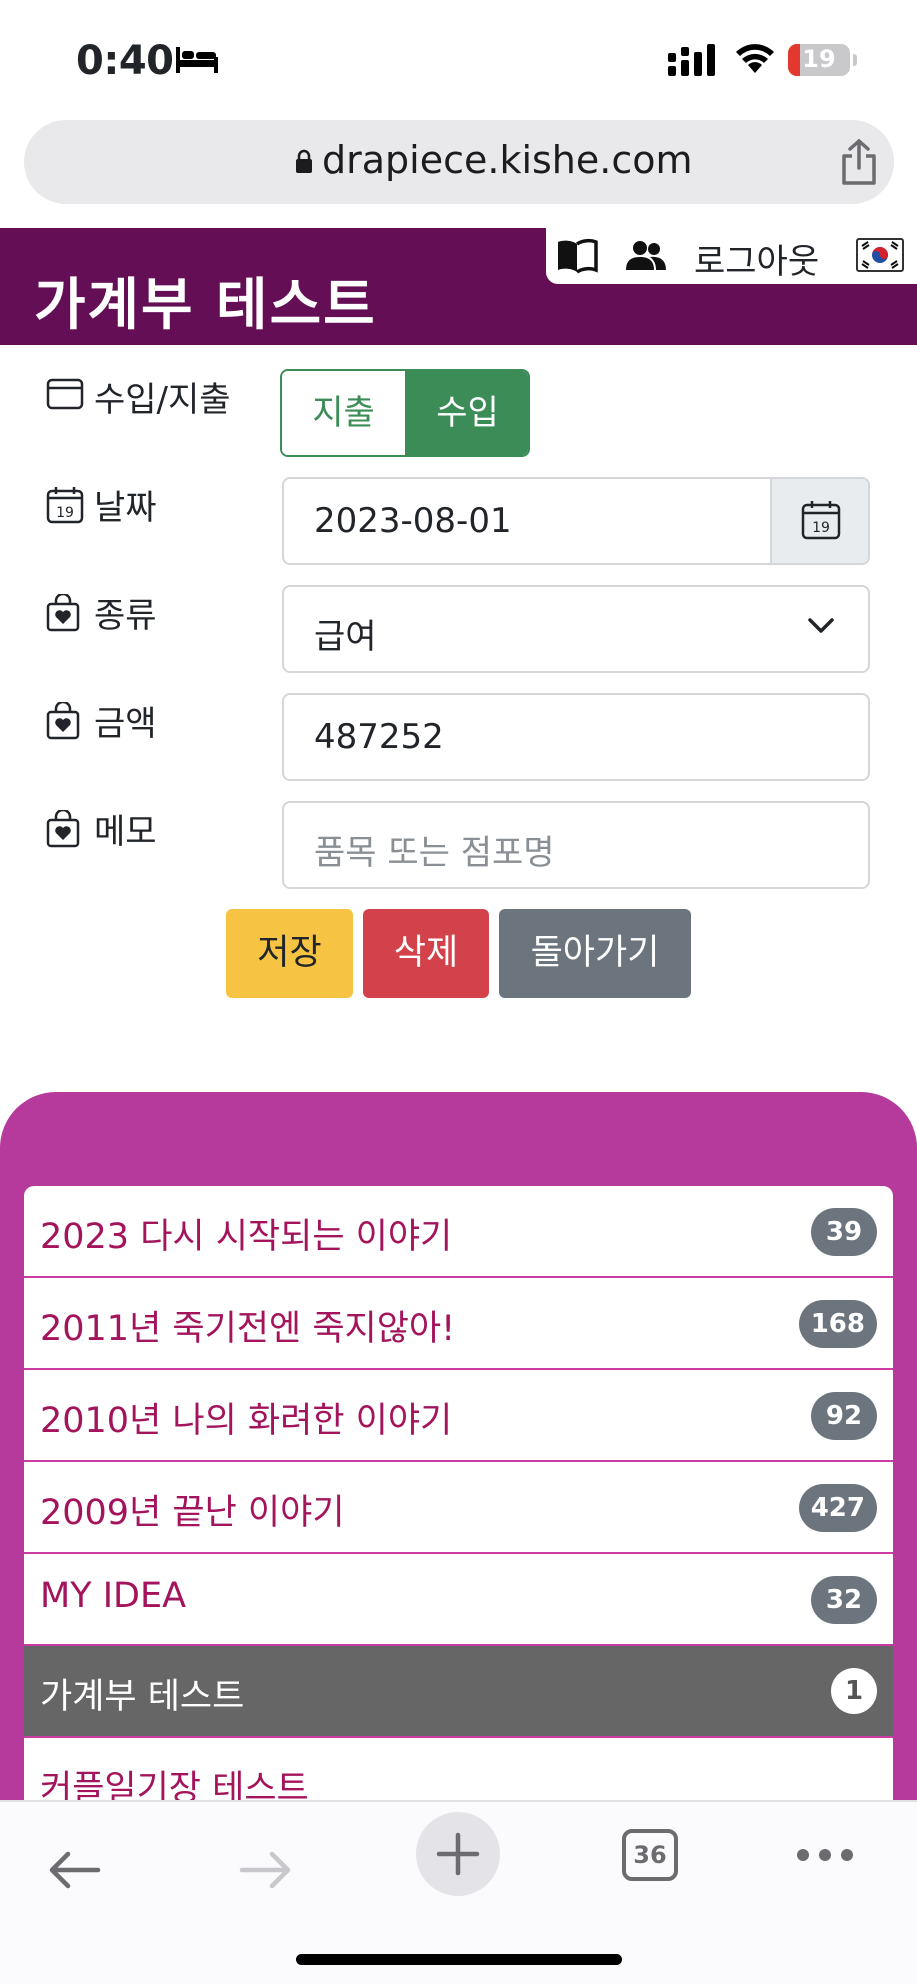  I want to click on battery-icon: 19, so click(819, 60).